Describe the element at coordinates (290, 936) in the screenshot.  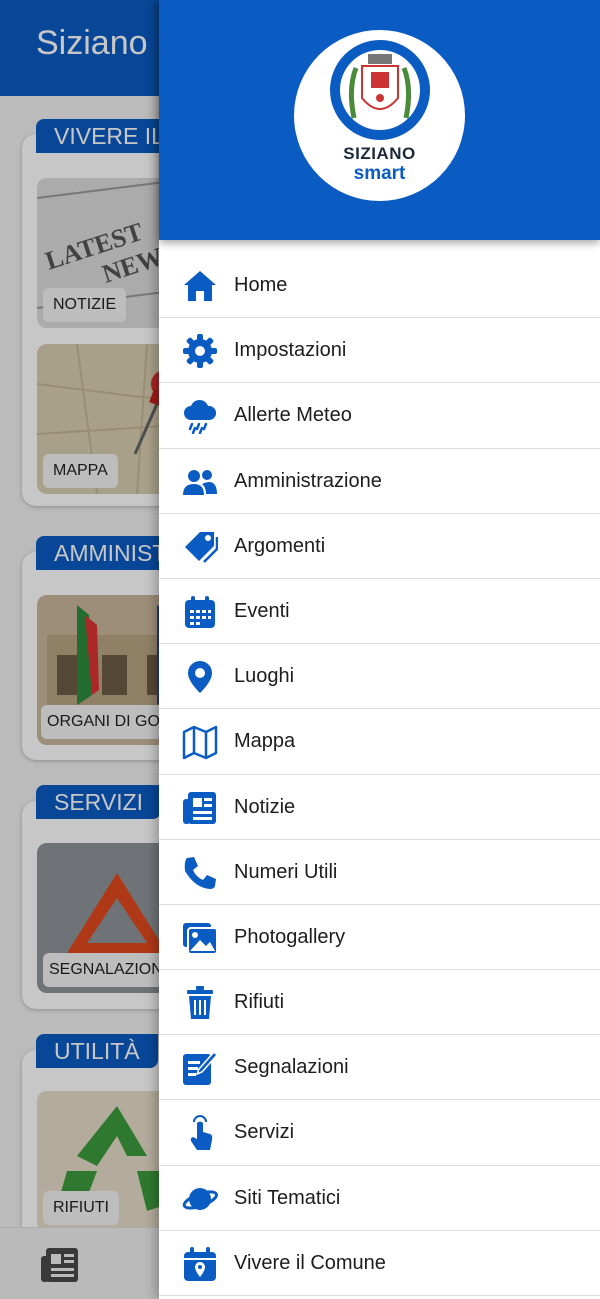
I see `menu-item-label: Photogallery` at that location.